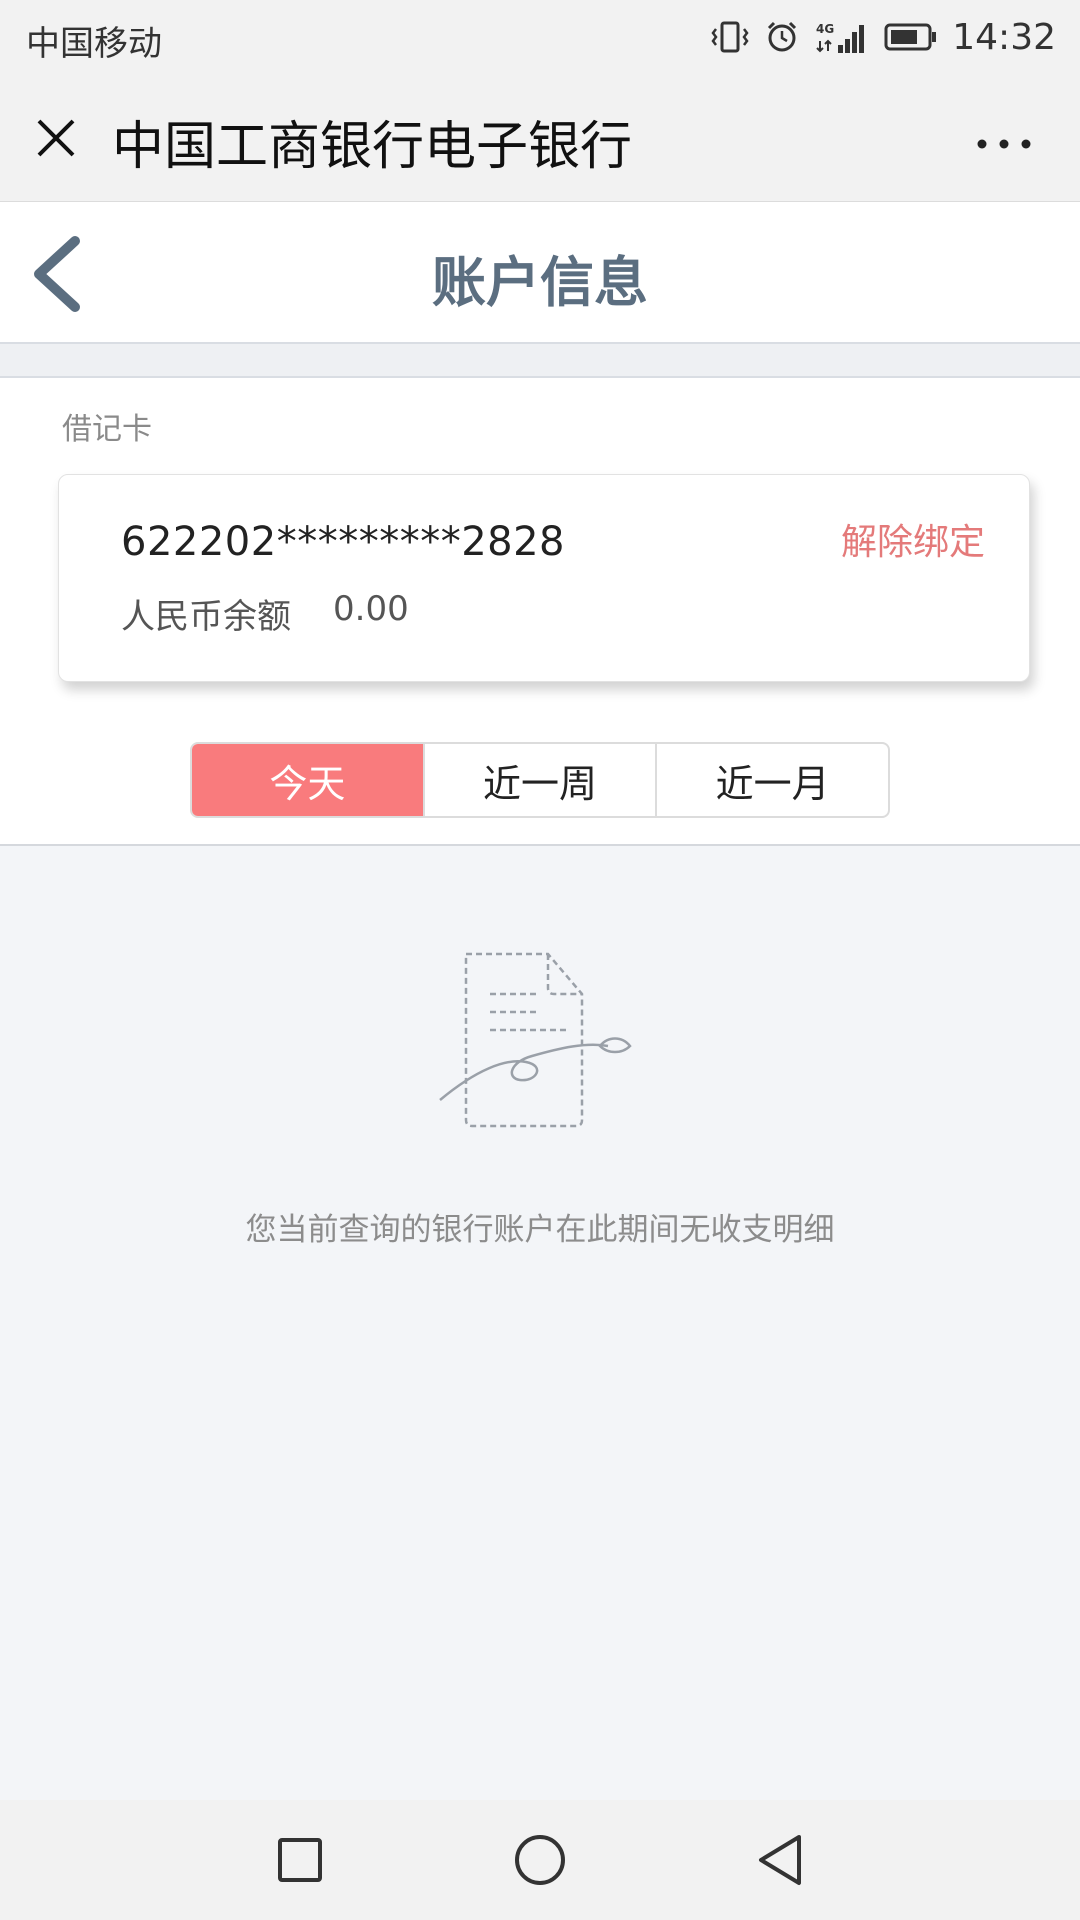 This screenshot has width=1080, height=1920. I want to click on carrier-name: 中国移动, so click(94, 44).